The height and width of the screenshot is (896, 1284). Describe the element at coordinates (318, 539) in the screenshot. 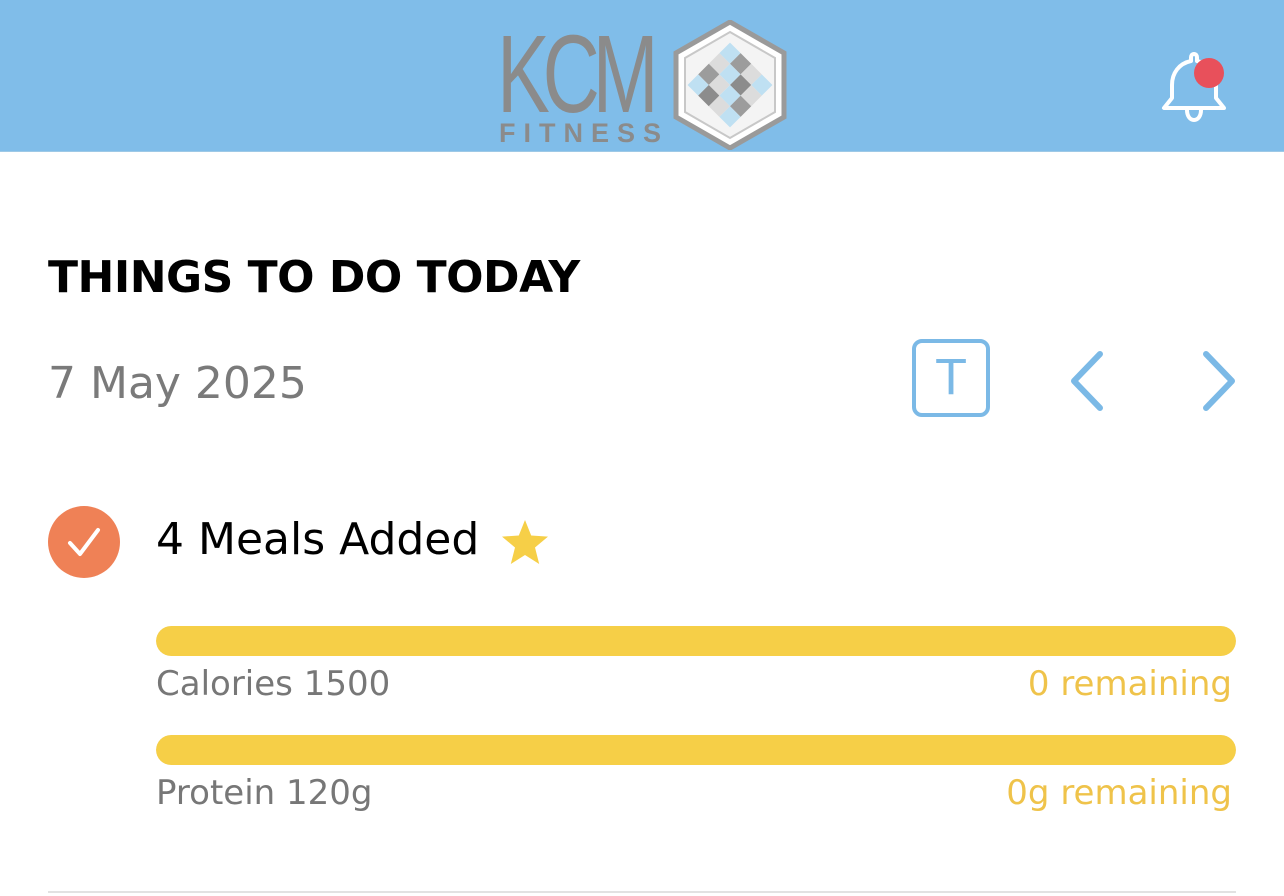

I see `task-label: 4 Meals Added` at that location.